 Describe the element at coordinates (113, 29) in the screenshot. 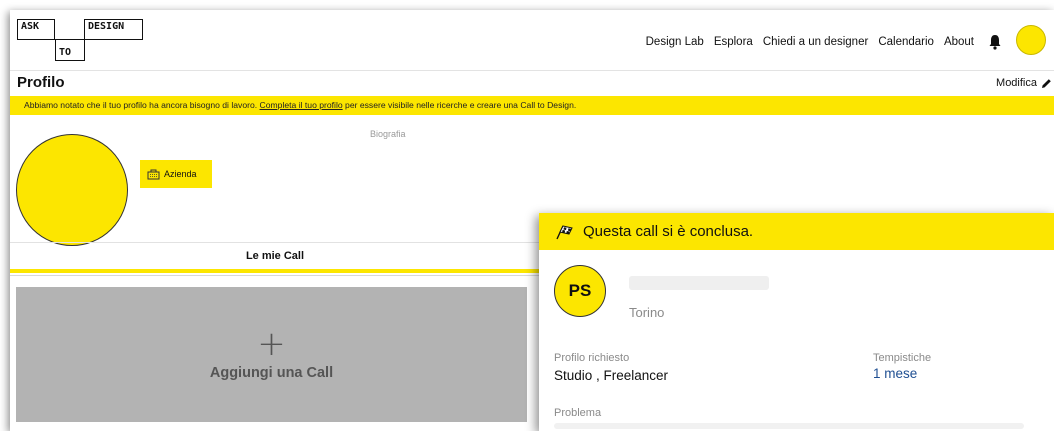

I see `logo-design: DESIGN` at that location.